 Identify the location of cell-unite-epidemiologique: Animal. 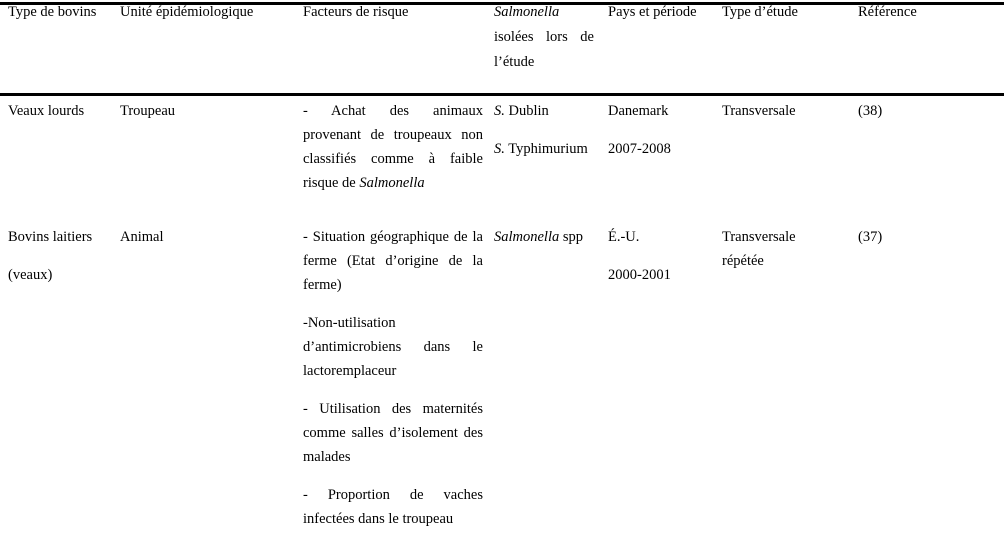
(211, 373).